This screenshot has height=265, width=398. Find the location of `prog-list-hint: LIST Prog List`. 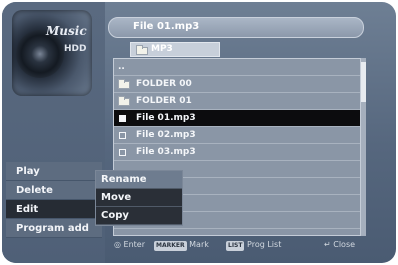

prog-list-hint: LIST Prog List is located at coordinates (253, 245).